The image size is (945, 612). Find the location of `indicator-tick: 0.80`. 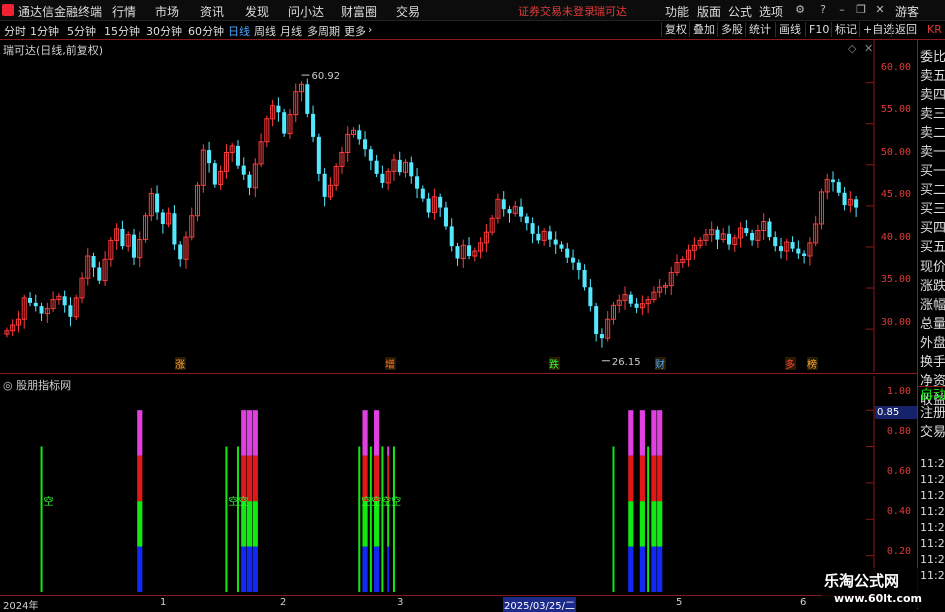

indicator-tick: 0.80 is located at coordinates (898, 431).